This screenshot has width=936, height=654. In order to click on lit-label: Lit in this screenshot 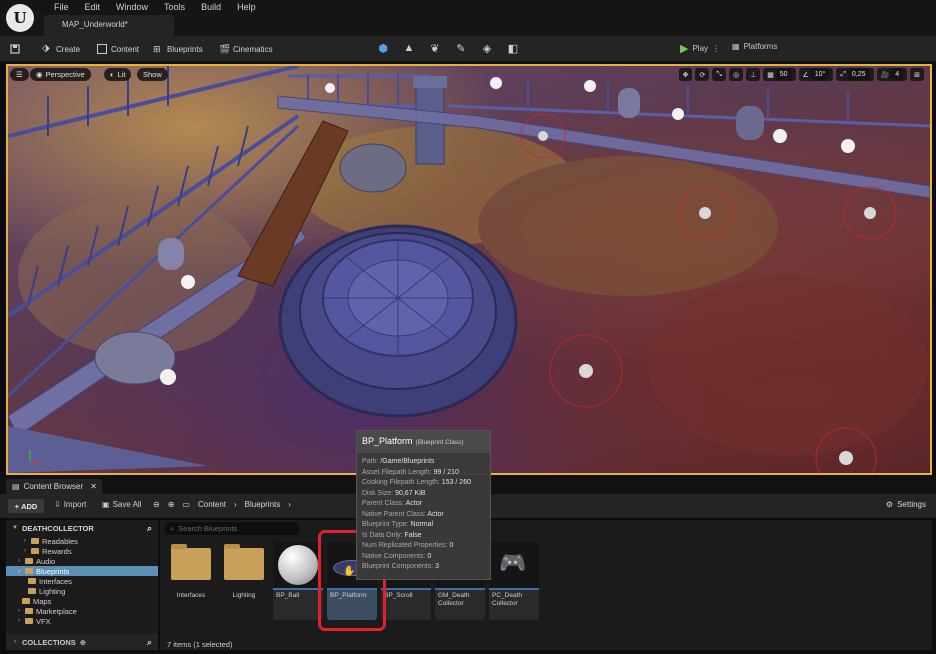, I will do `click(121, 74)`.